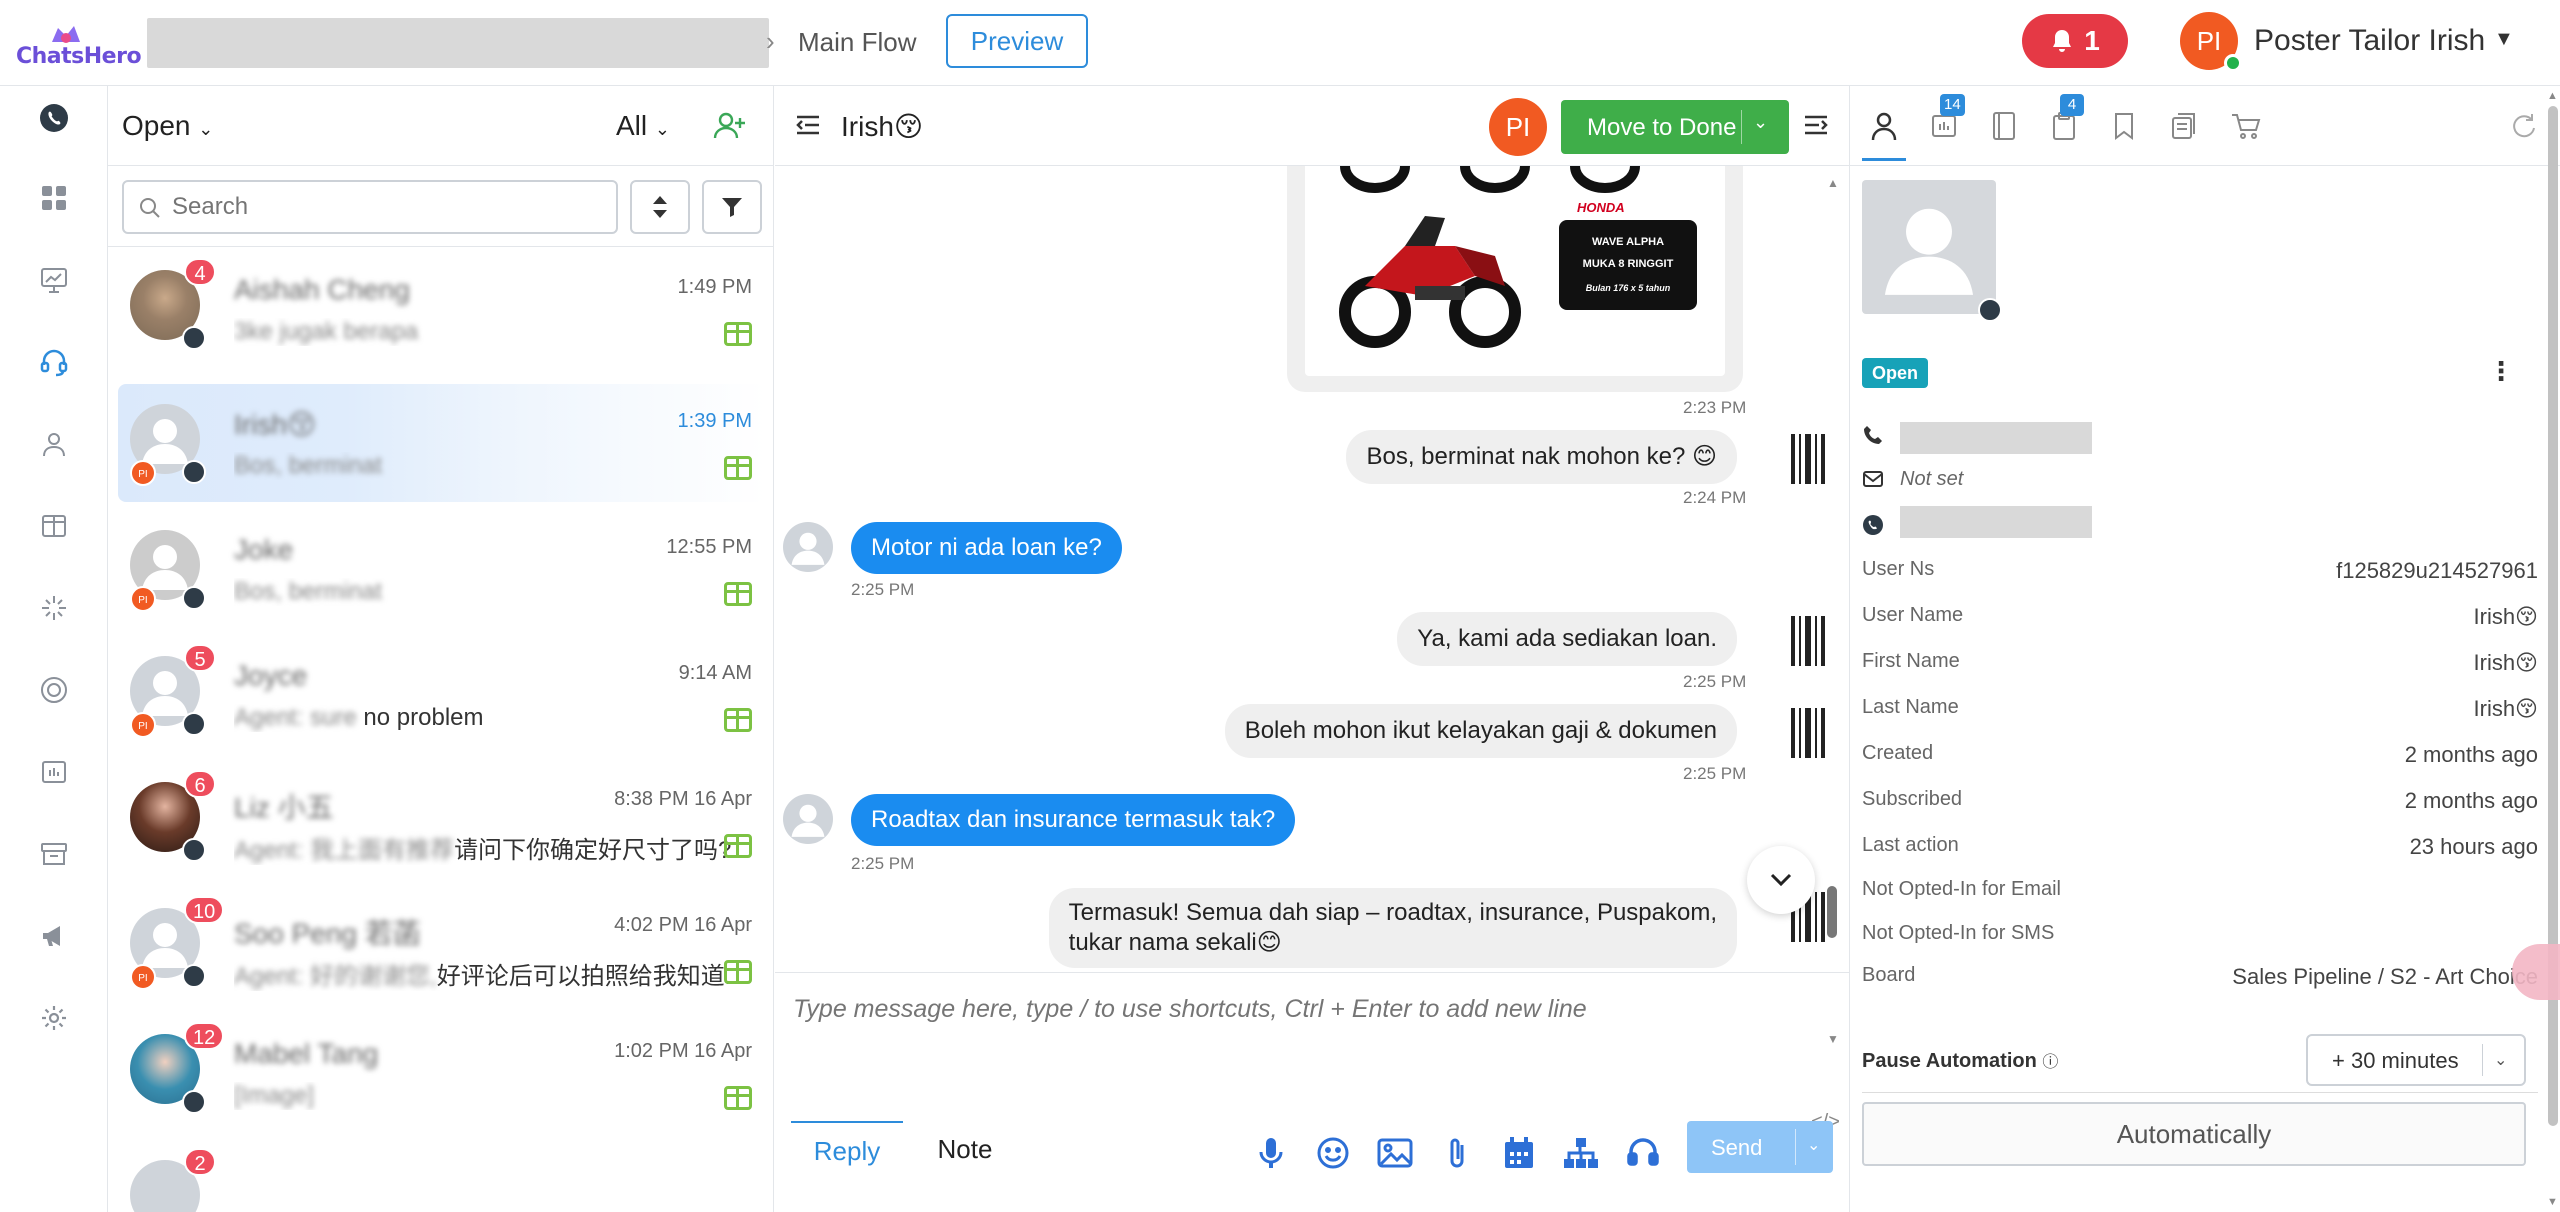  Describe the element at coordinates (54, 772) in the screenshot. I see `report-icon` at that location.